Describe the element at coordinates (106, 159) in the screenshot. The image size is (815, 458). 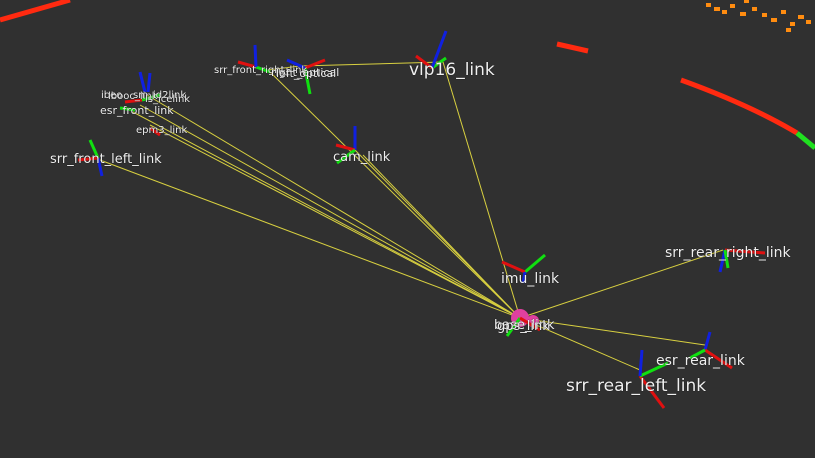
I see `frame-label-srr-front-left: srr_front_left_link` at that location.